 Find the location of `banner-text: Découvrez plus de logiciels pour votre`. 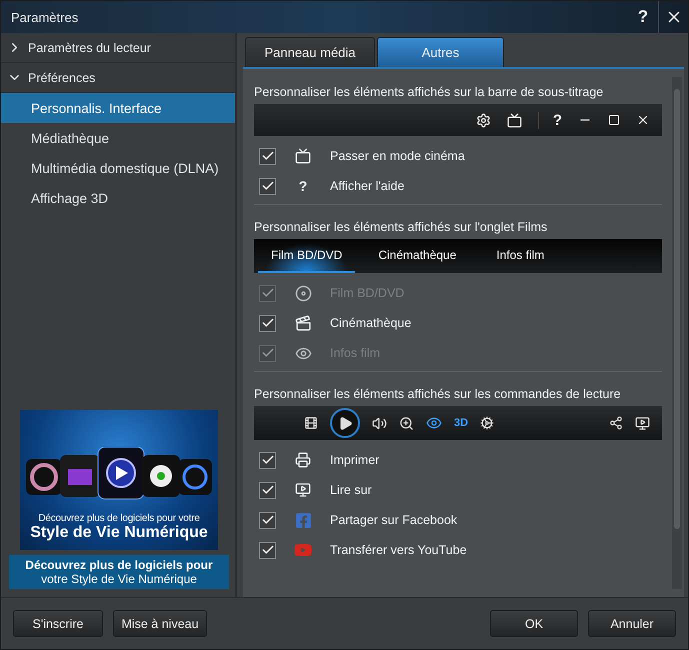

banner-text: Découvrez plus de logiciels pour votre is located at coordinates (119, 518).